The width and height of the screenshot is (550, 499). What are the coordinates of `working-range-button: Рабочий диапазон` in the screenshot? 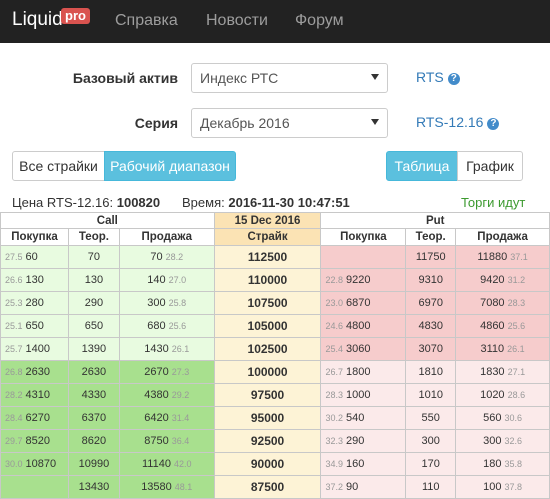 It's located at (170, 166).